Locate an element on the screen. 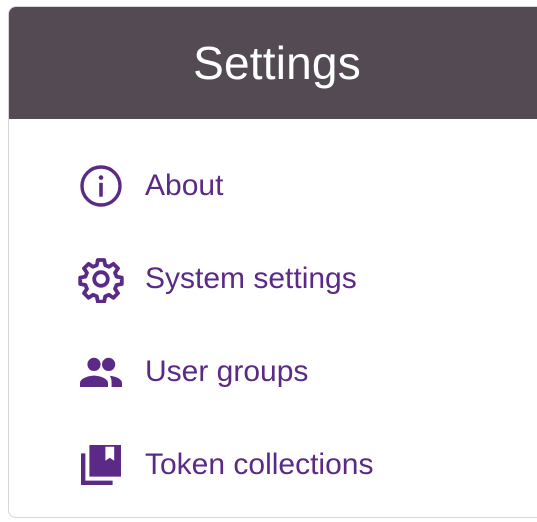  menu-item-about: About is located at coordinates (150, 186).